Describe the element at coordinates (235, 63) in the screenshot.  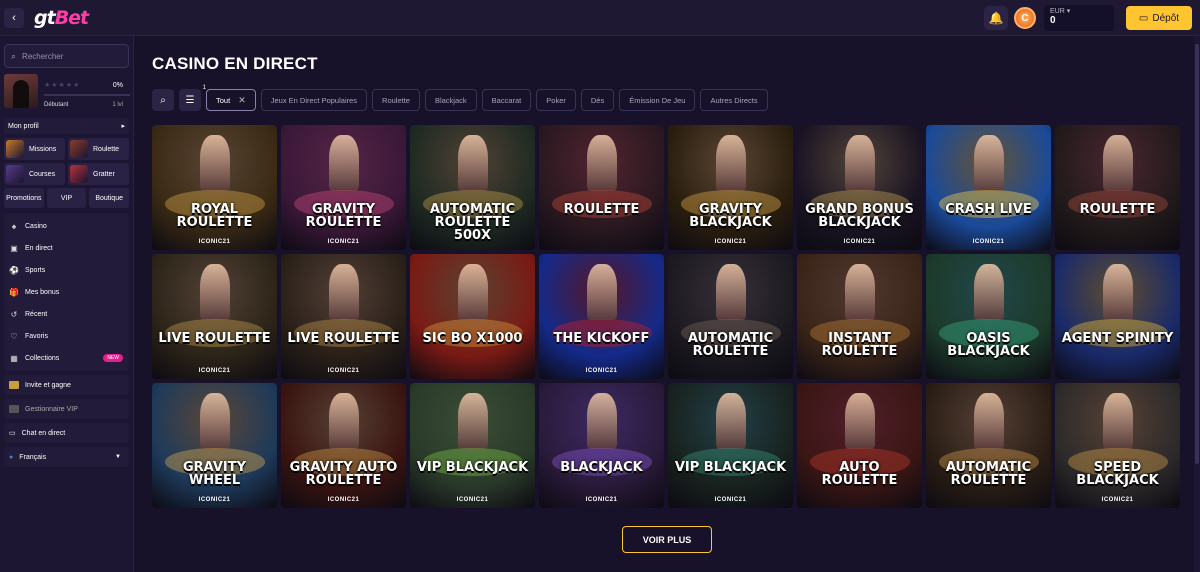
I see `page-title: CASINO EN DIRECT` at that location.